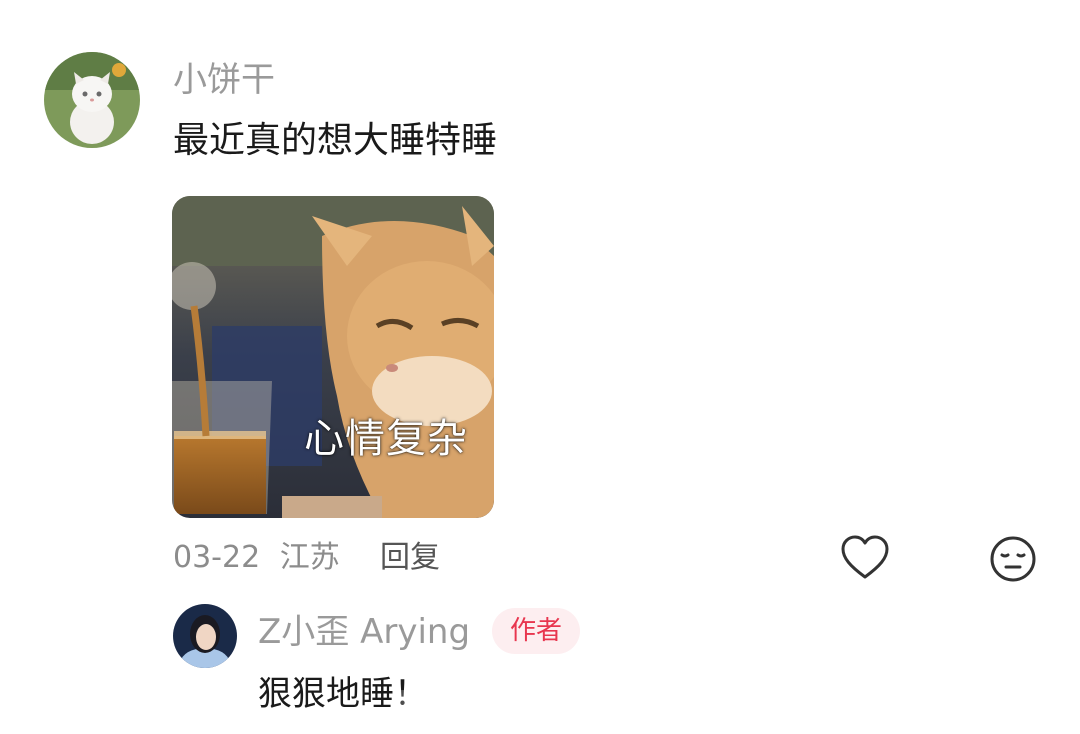 The image size is (1080, 734). What do you see at coordinates (217, 557) in the screenshot?
I see `comment-date: 03-22` at bounding box center [217, 557].